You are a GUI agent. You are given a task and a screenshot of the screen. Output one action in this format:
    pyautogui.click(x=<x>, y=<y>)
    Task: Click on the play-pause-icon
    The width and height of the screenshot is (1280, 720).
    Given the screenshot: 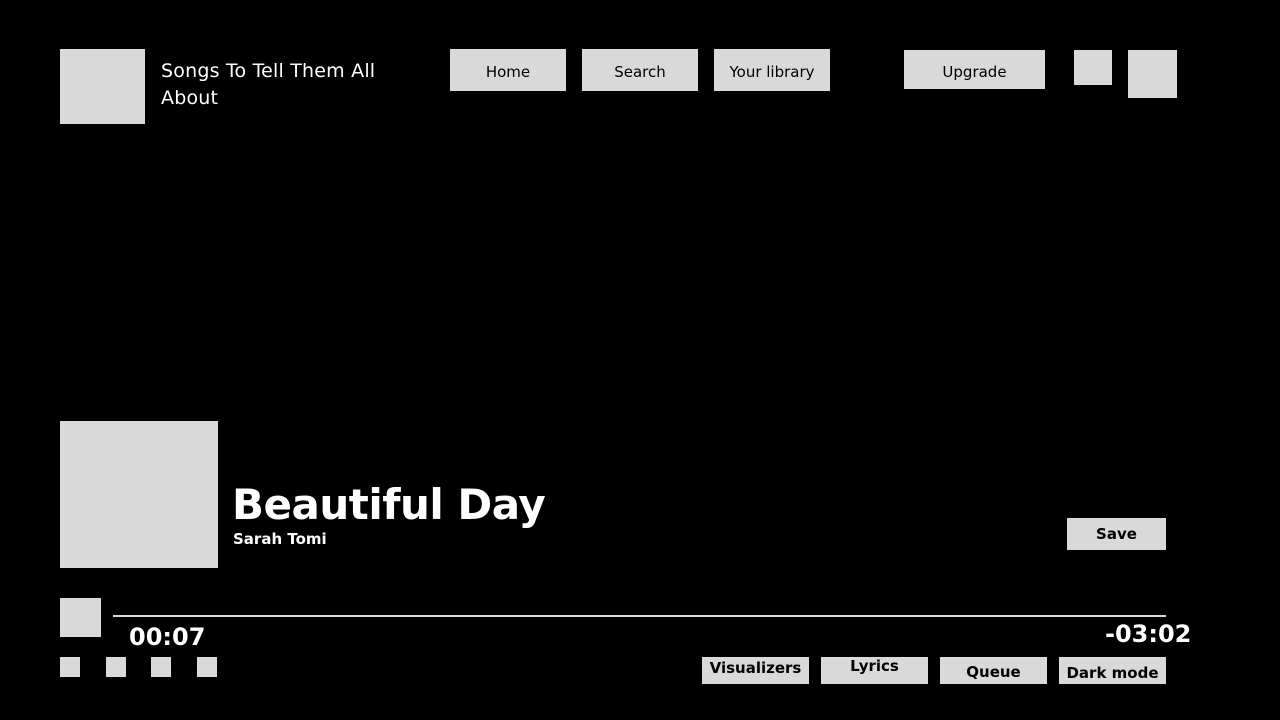 What is the action you would take?
    pyautogui.click(x=80, y=617)
    